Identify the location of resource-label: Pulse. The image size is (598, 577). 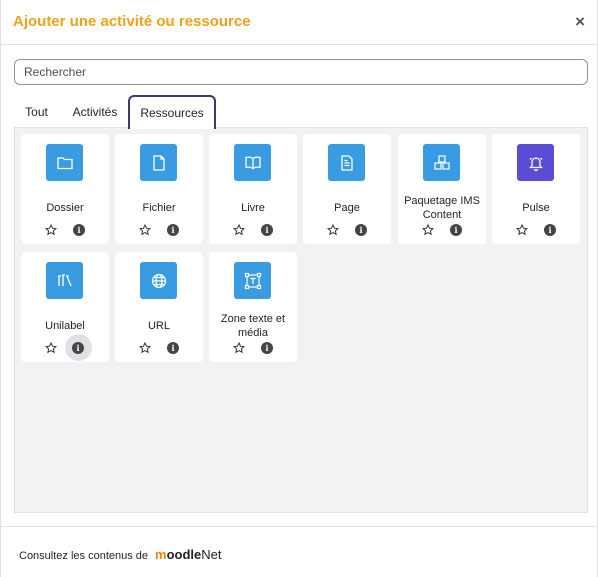
(536, 208).